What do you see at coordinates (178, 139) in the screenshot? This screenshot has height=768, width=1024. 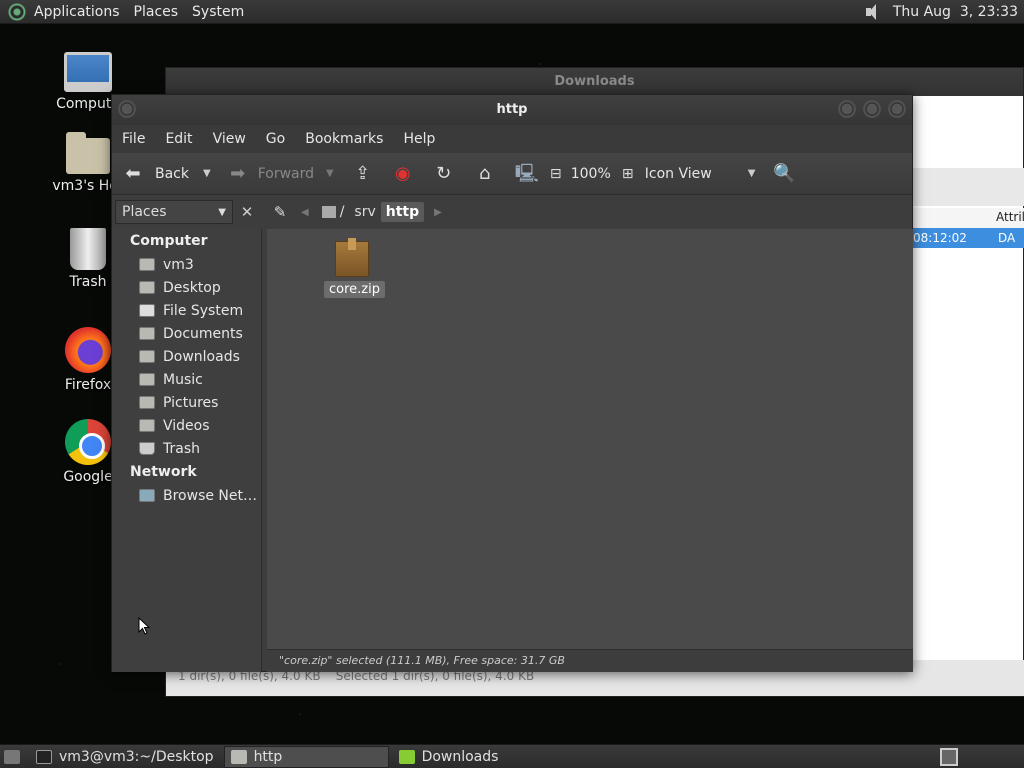 I see `menu-edit: Edit` at bounding box center [178, 139].